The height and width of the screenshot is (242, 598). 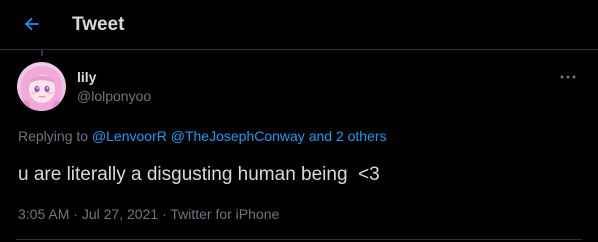 I want to click on back-button, so click(x=32, y=24).